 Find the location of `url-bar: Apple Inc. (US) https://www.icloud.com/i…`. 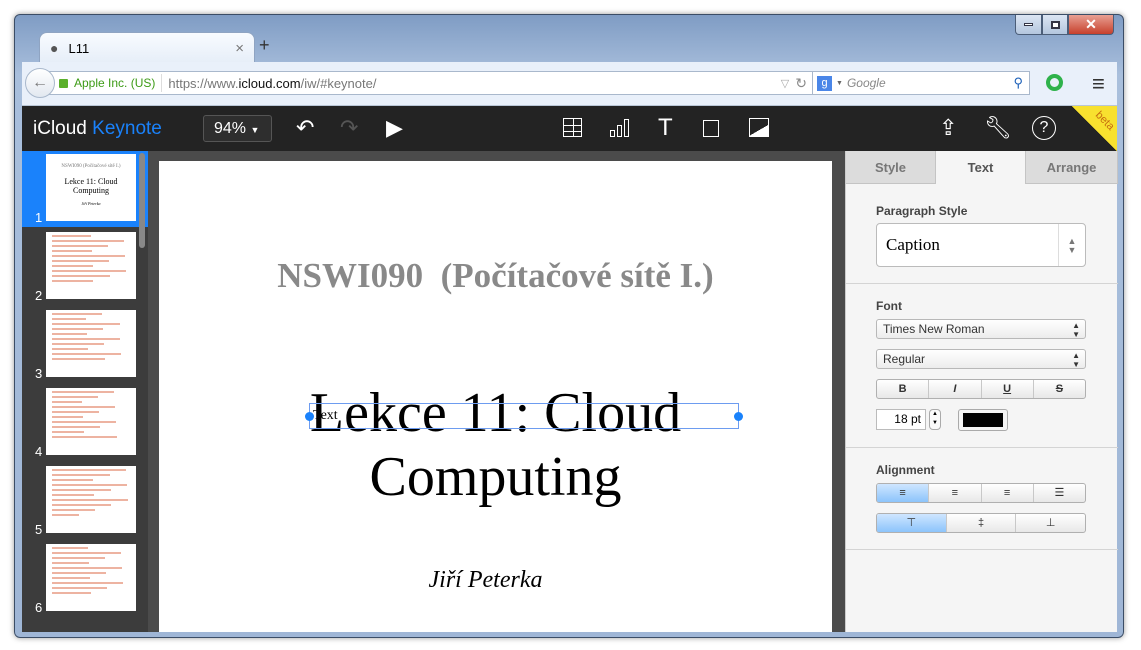

url-bar: Apple Inc. (US) https://www.icloud.com/i… is located at coordinates (430, 83).